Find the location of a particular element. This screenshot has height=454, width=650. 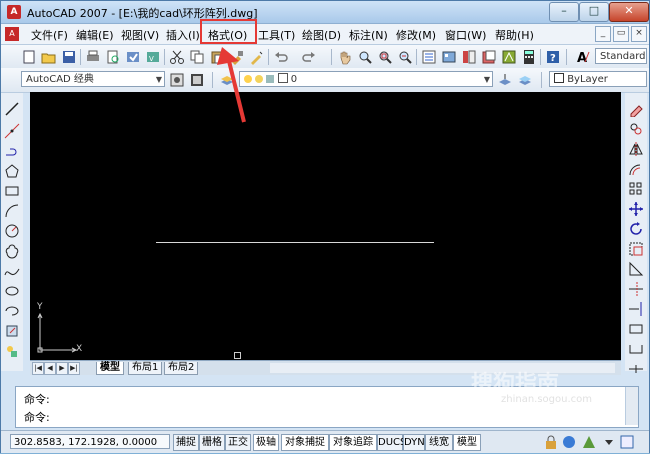

snap-toggle: 捕捉 is located at coordinates (186, 442).